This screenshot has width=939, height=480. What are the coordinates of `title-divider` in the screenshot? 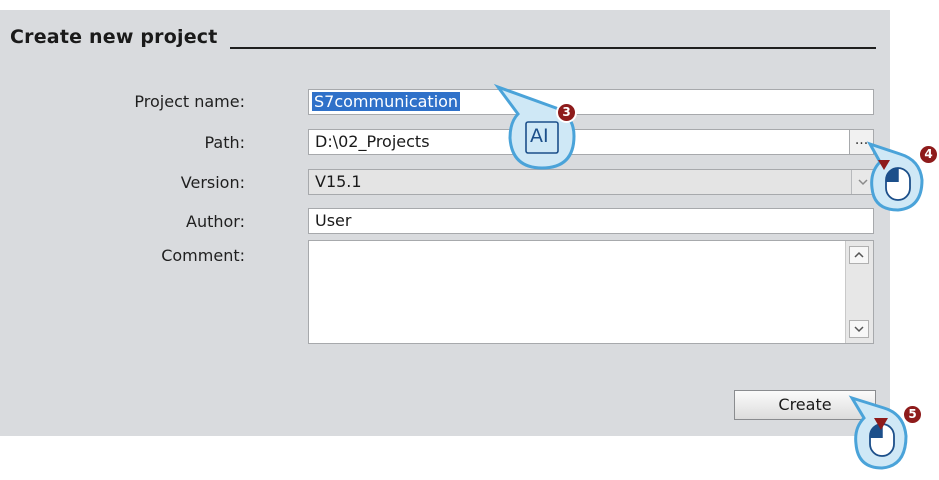 It's located at (553, 48).